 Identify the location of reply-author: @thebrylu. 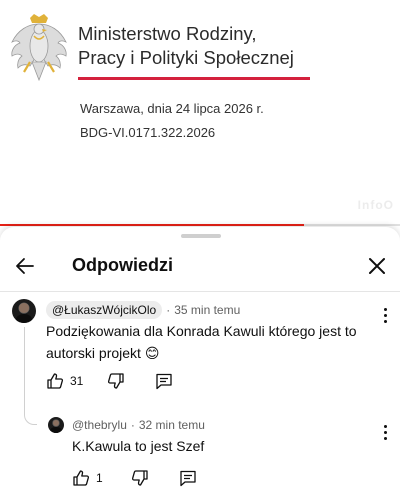
(99, 425).